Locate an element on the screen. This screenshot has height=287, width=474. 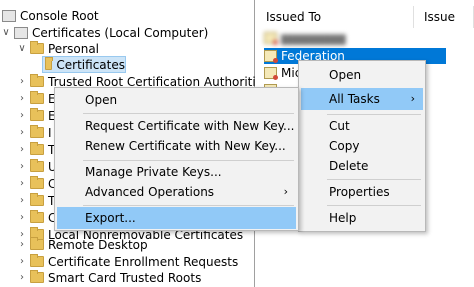
tree-item: › I is located at coordinates (34, 132).